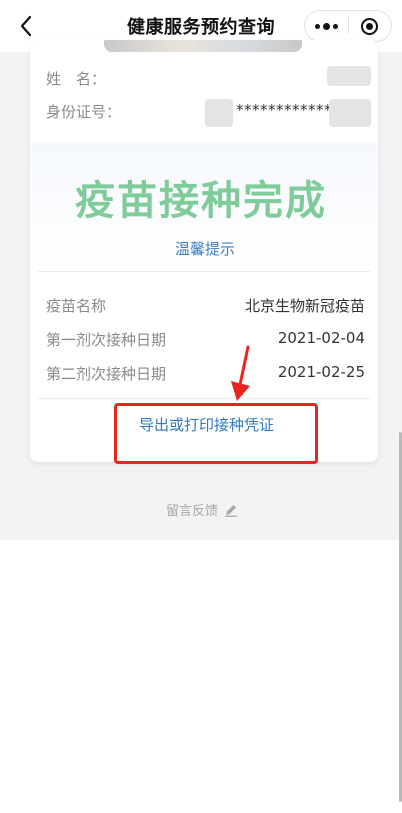  What do you see at coordinates (203, 46) in the screenshot?
I see `avatar-photo` at bounding box center [203, 46].